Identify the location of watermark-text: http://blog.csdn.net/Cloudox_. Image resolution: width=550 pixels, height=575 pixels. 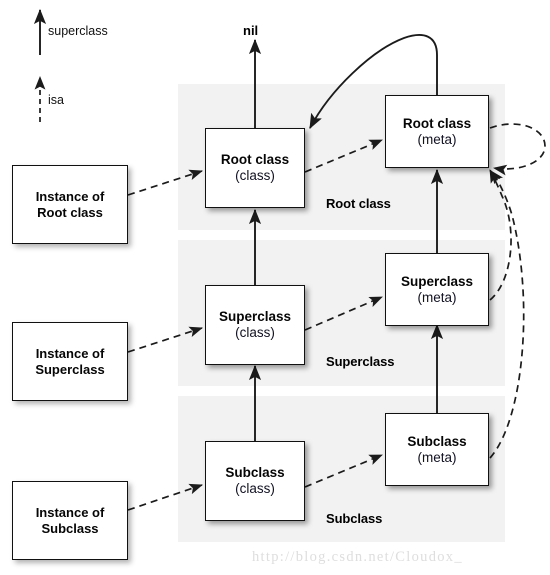
(357, 557).